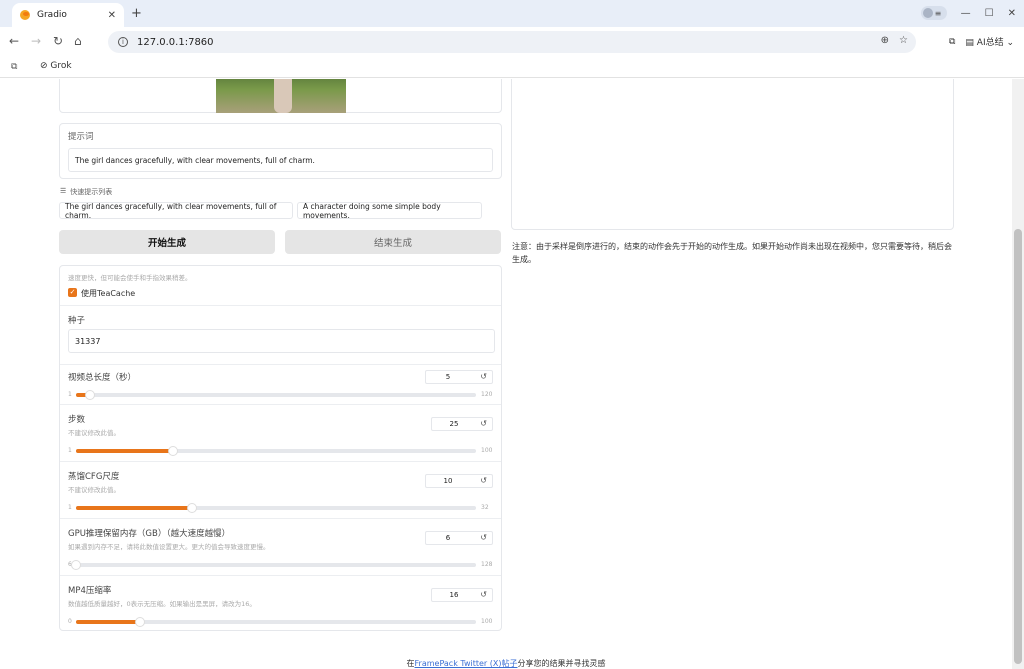  Describe the element at coordinates (487, 394) in the screenshot. I see `slider-max: 120` at that location.